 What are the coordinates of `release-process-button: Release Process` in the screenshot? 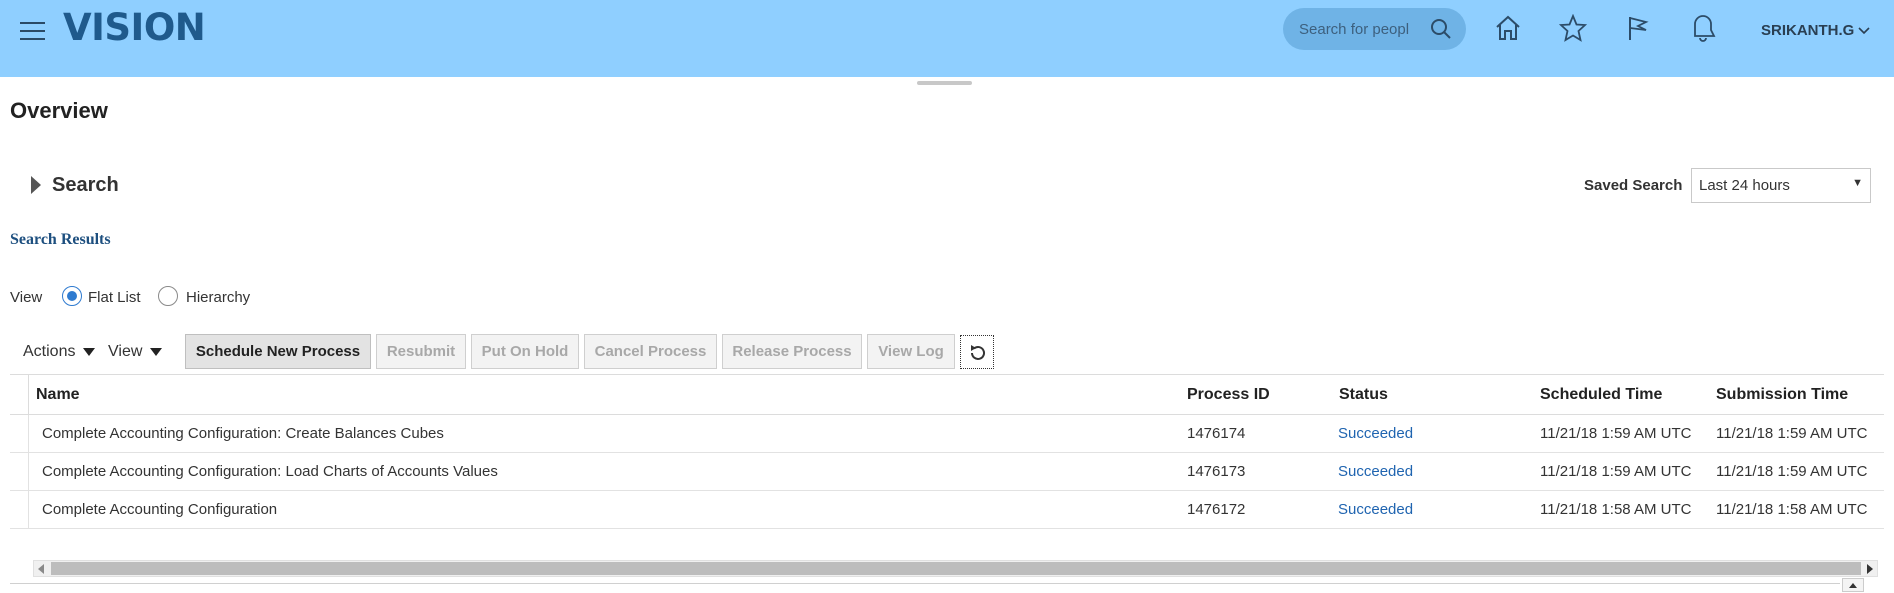 It's located at (792, 351).